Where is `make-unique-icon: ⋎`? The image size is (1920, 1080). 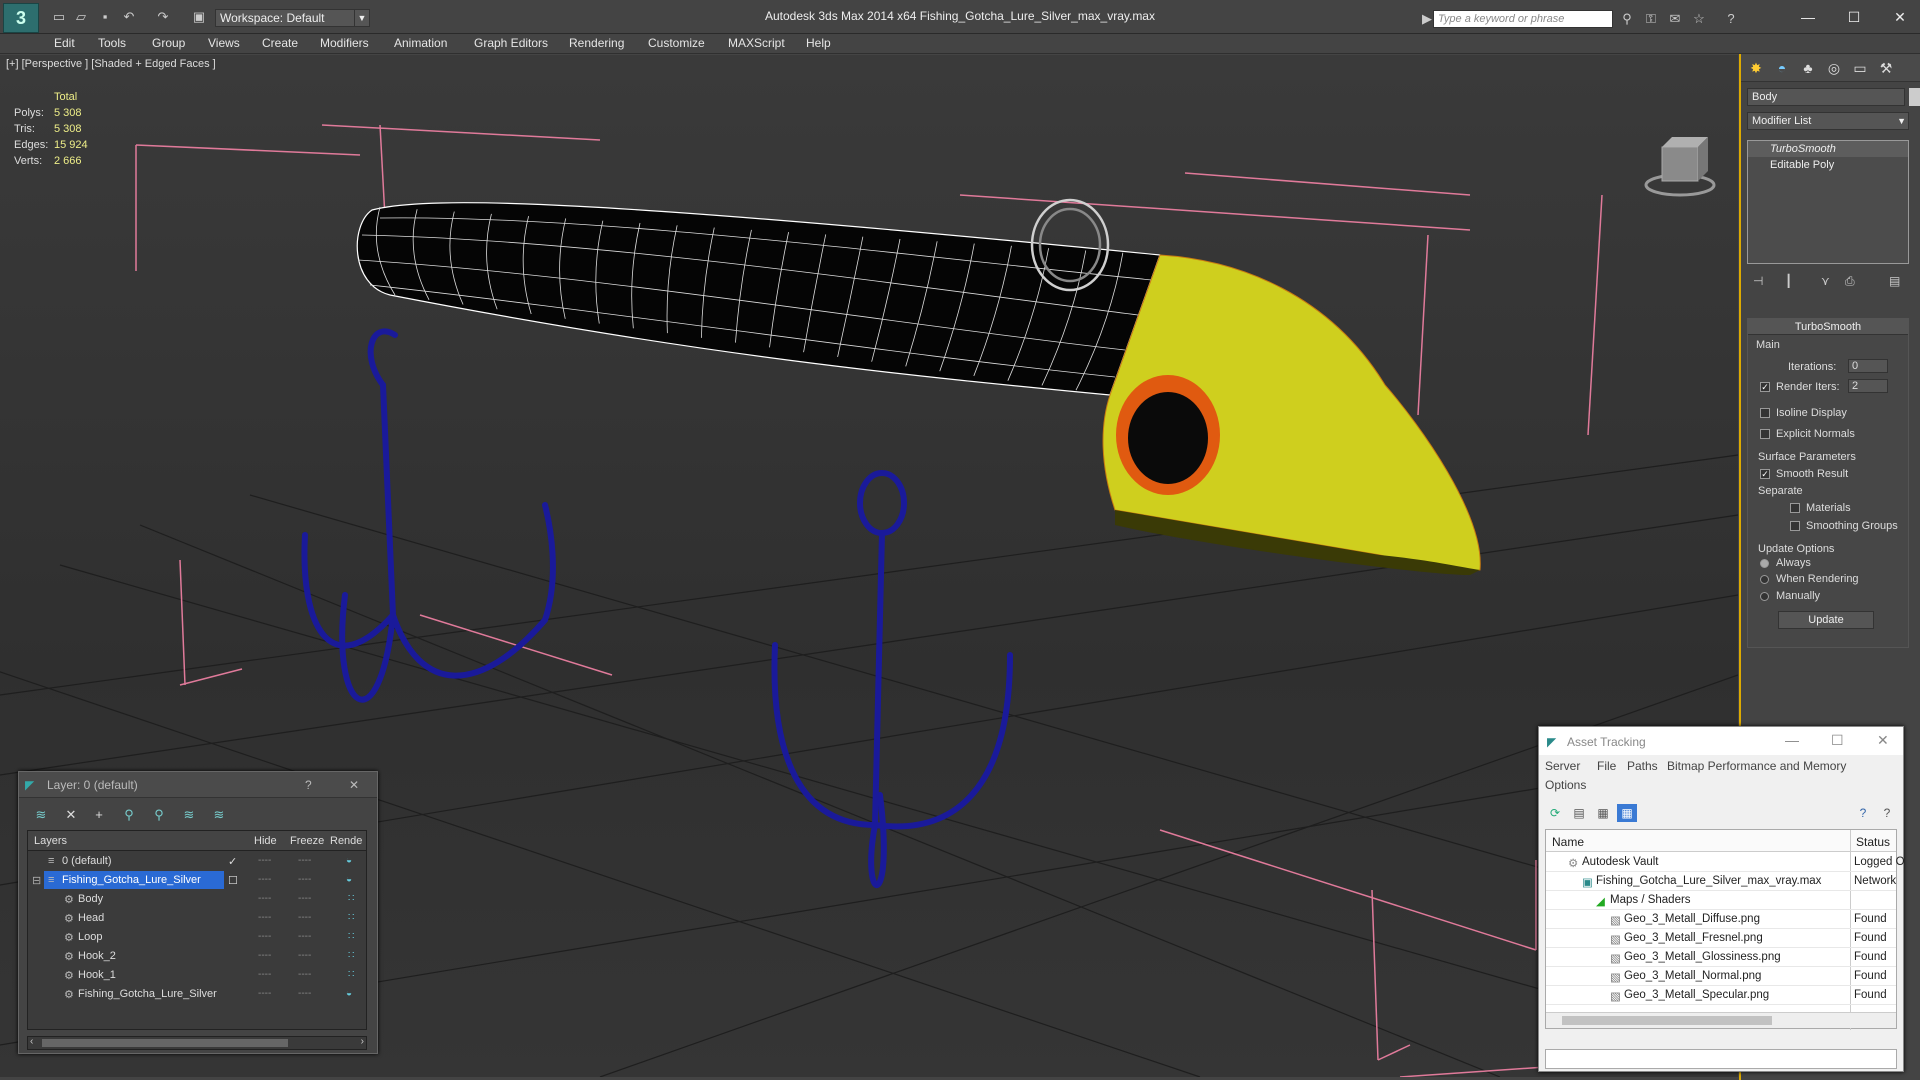 make-unique-icon: ⋎ is located at coordinates (1825, 281).